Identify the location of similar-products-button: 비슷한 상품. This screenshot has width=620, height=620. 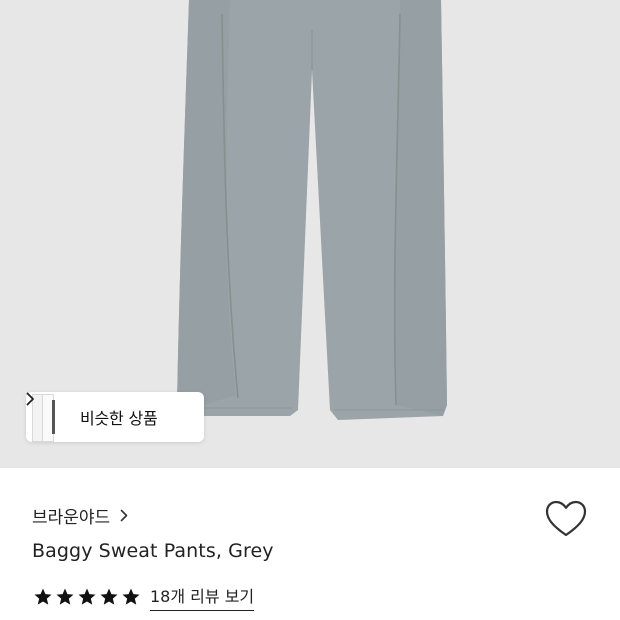
(115, 417).